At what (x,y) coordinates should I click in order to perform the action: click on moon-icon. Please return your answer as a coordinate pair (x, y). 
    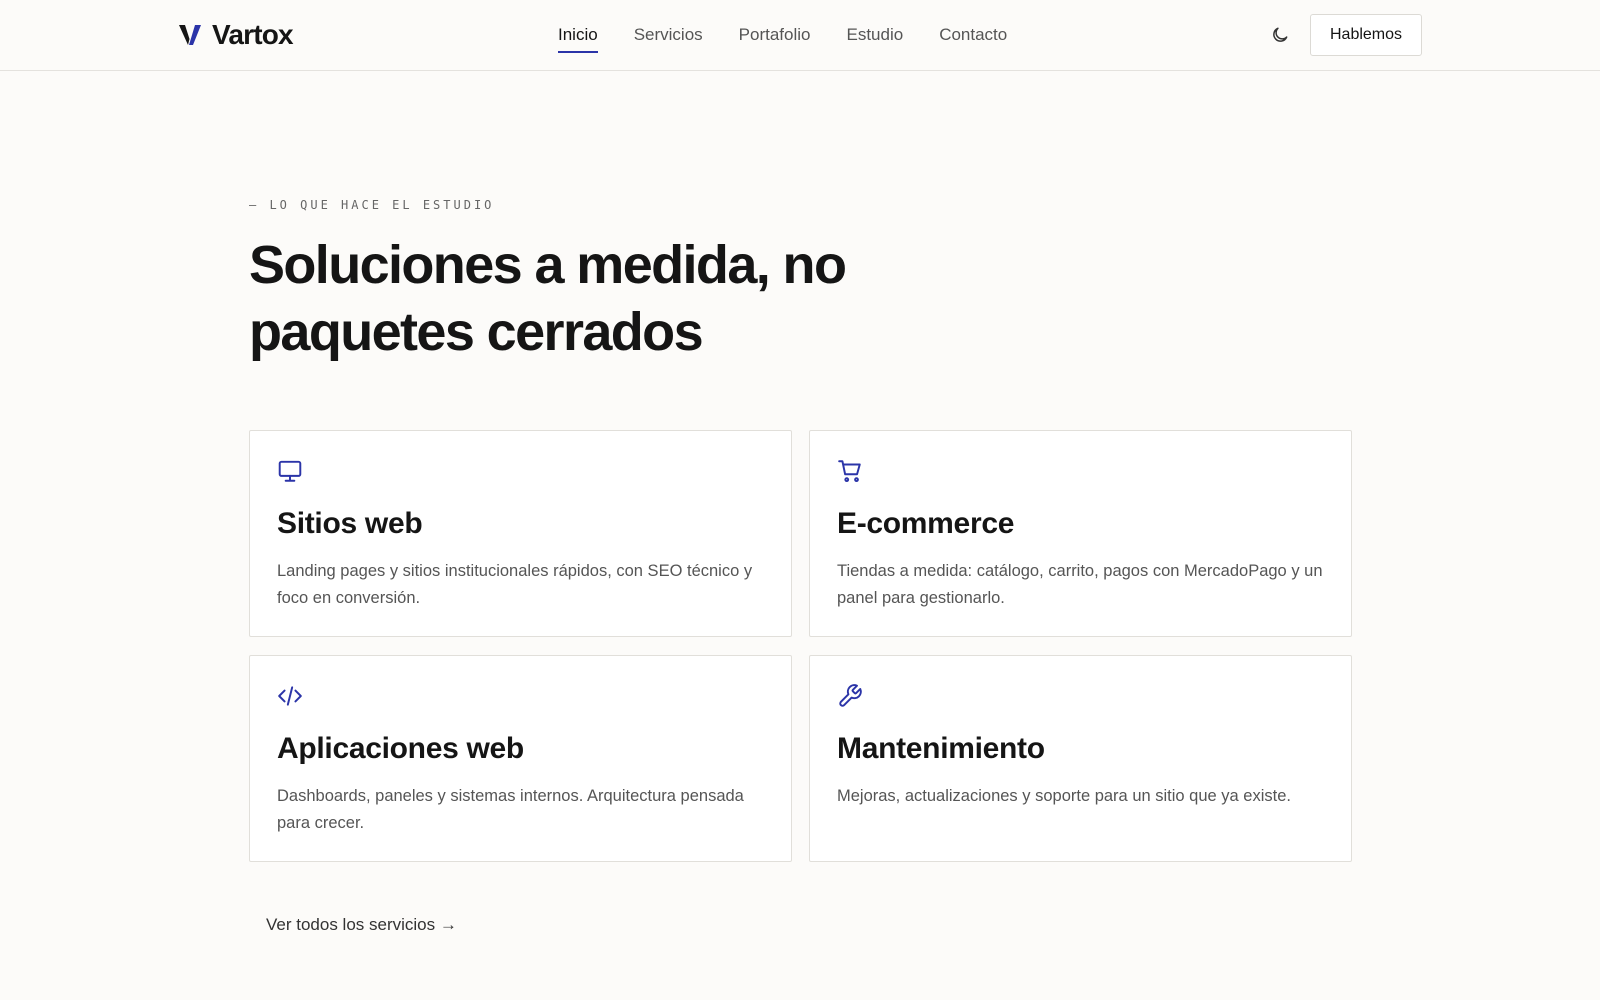
    Looking at the image, I should click on (1280, 34).